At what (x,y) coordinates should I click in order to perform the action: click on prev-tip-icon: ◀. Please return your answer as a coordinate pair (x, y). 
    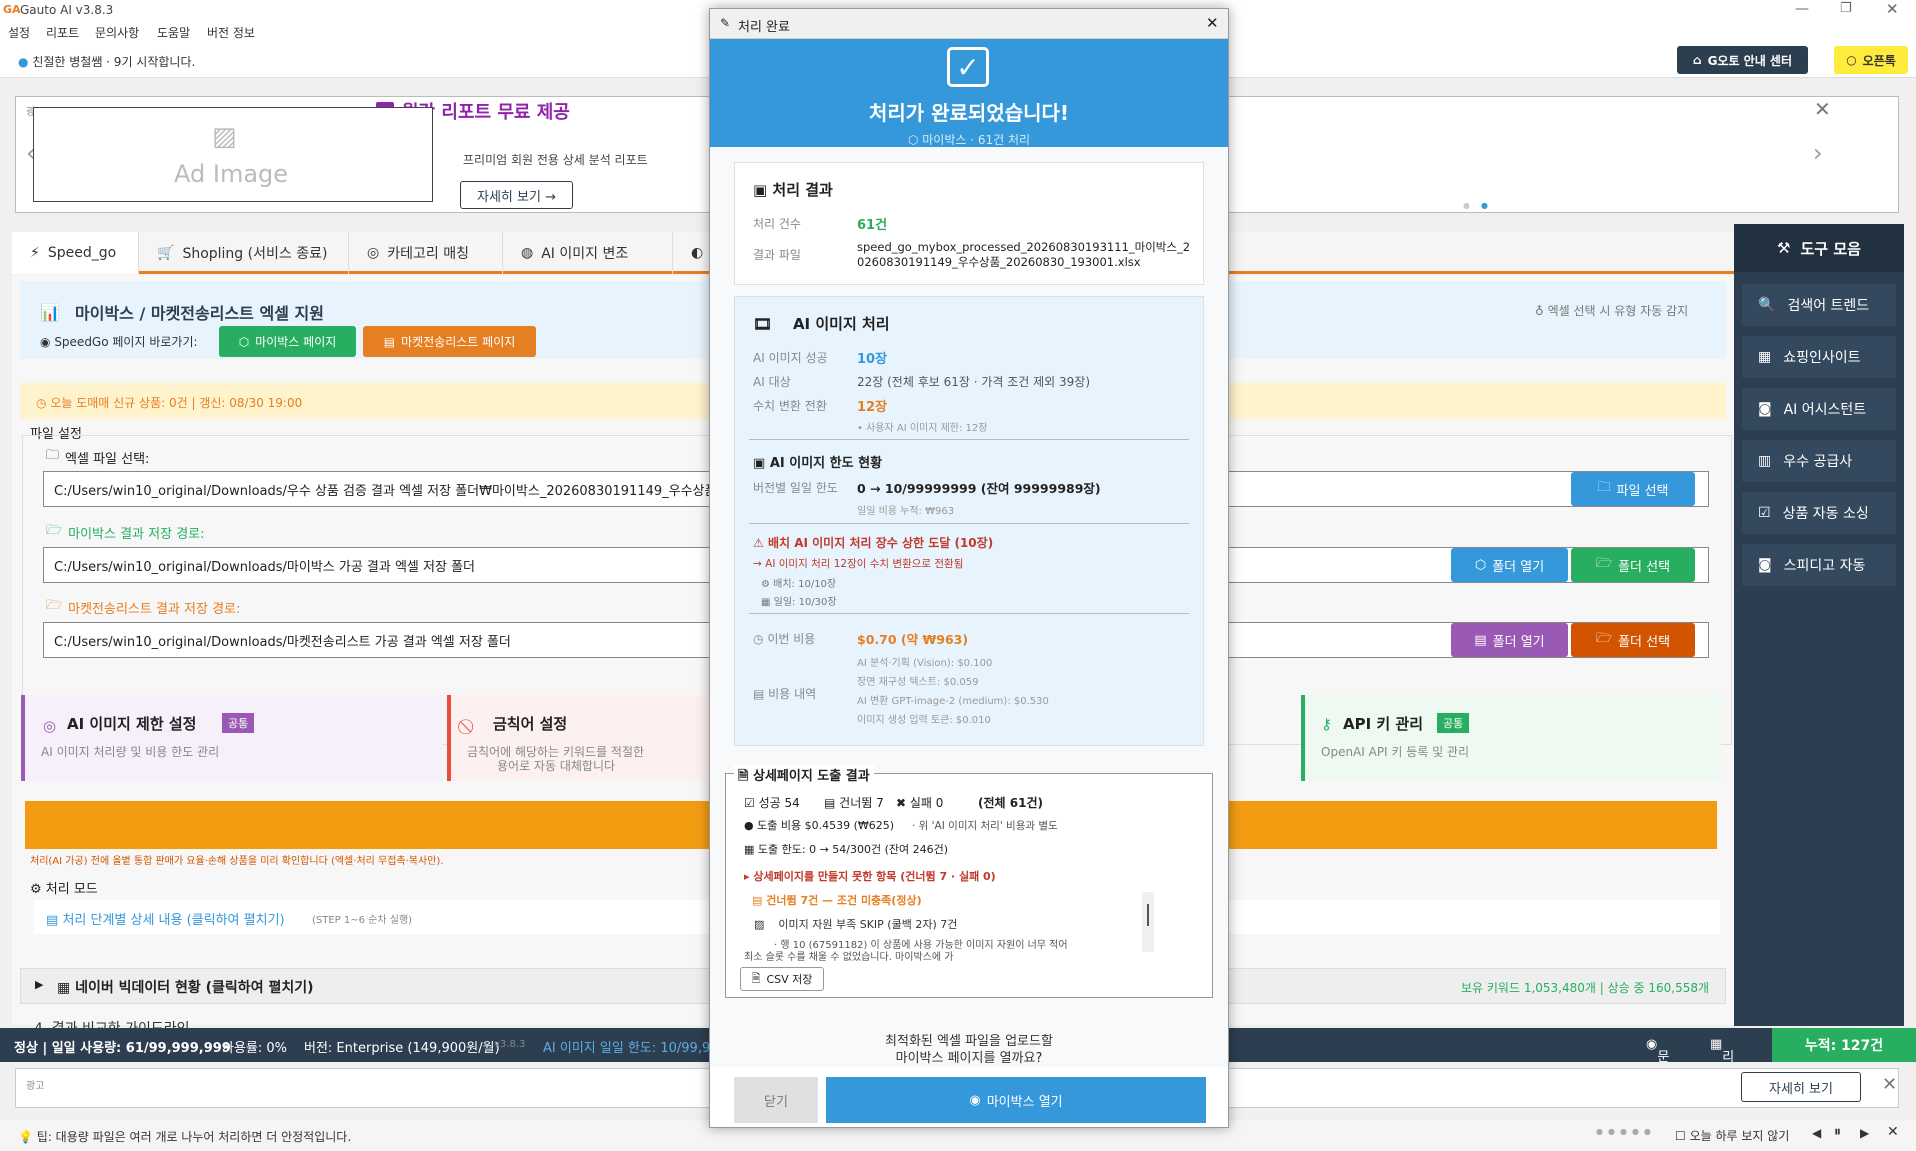
    Looking at the image, I should click on (1816, 1133).